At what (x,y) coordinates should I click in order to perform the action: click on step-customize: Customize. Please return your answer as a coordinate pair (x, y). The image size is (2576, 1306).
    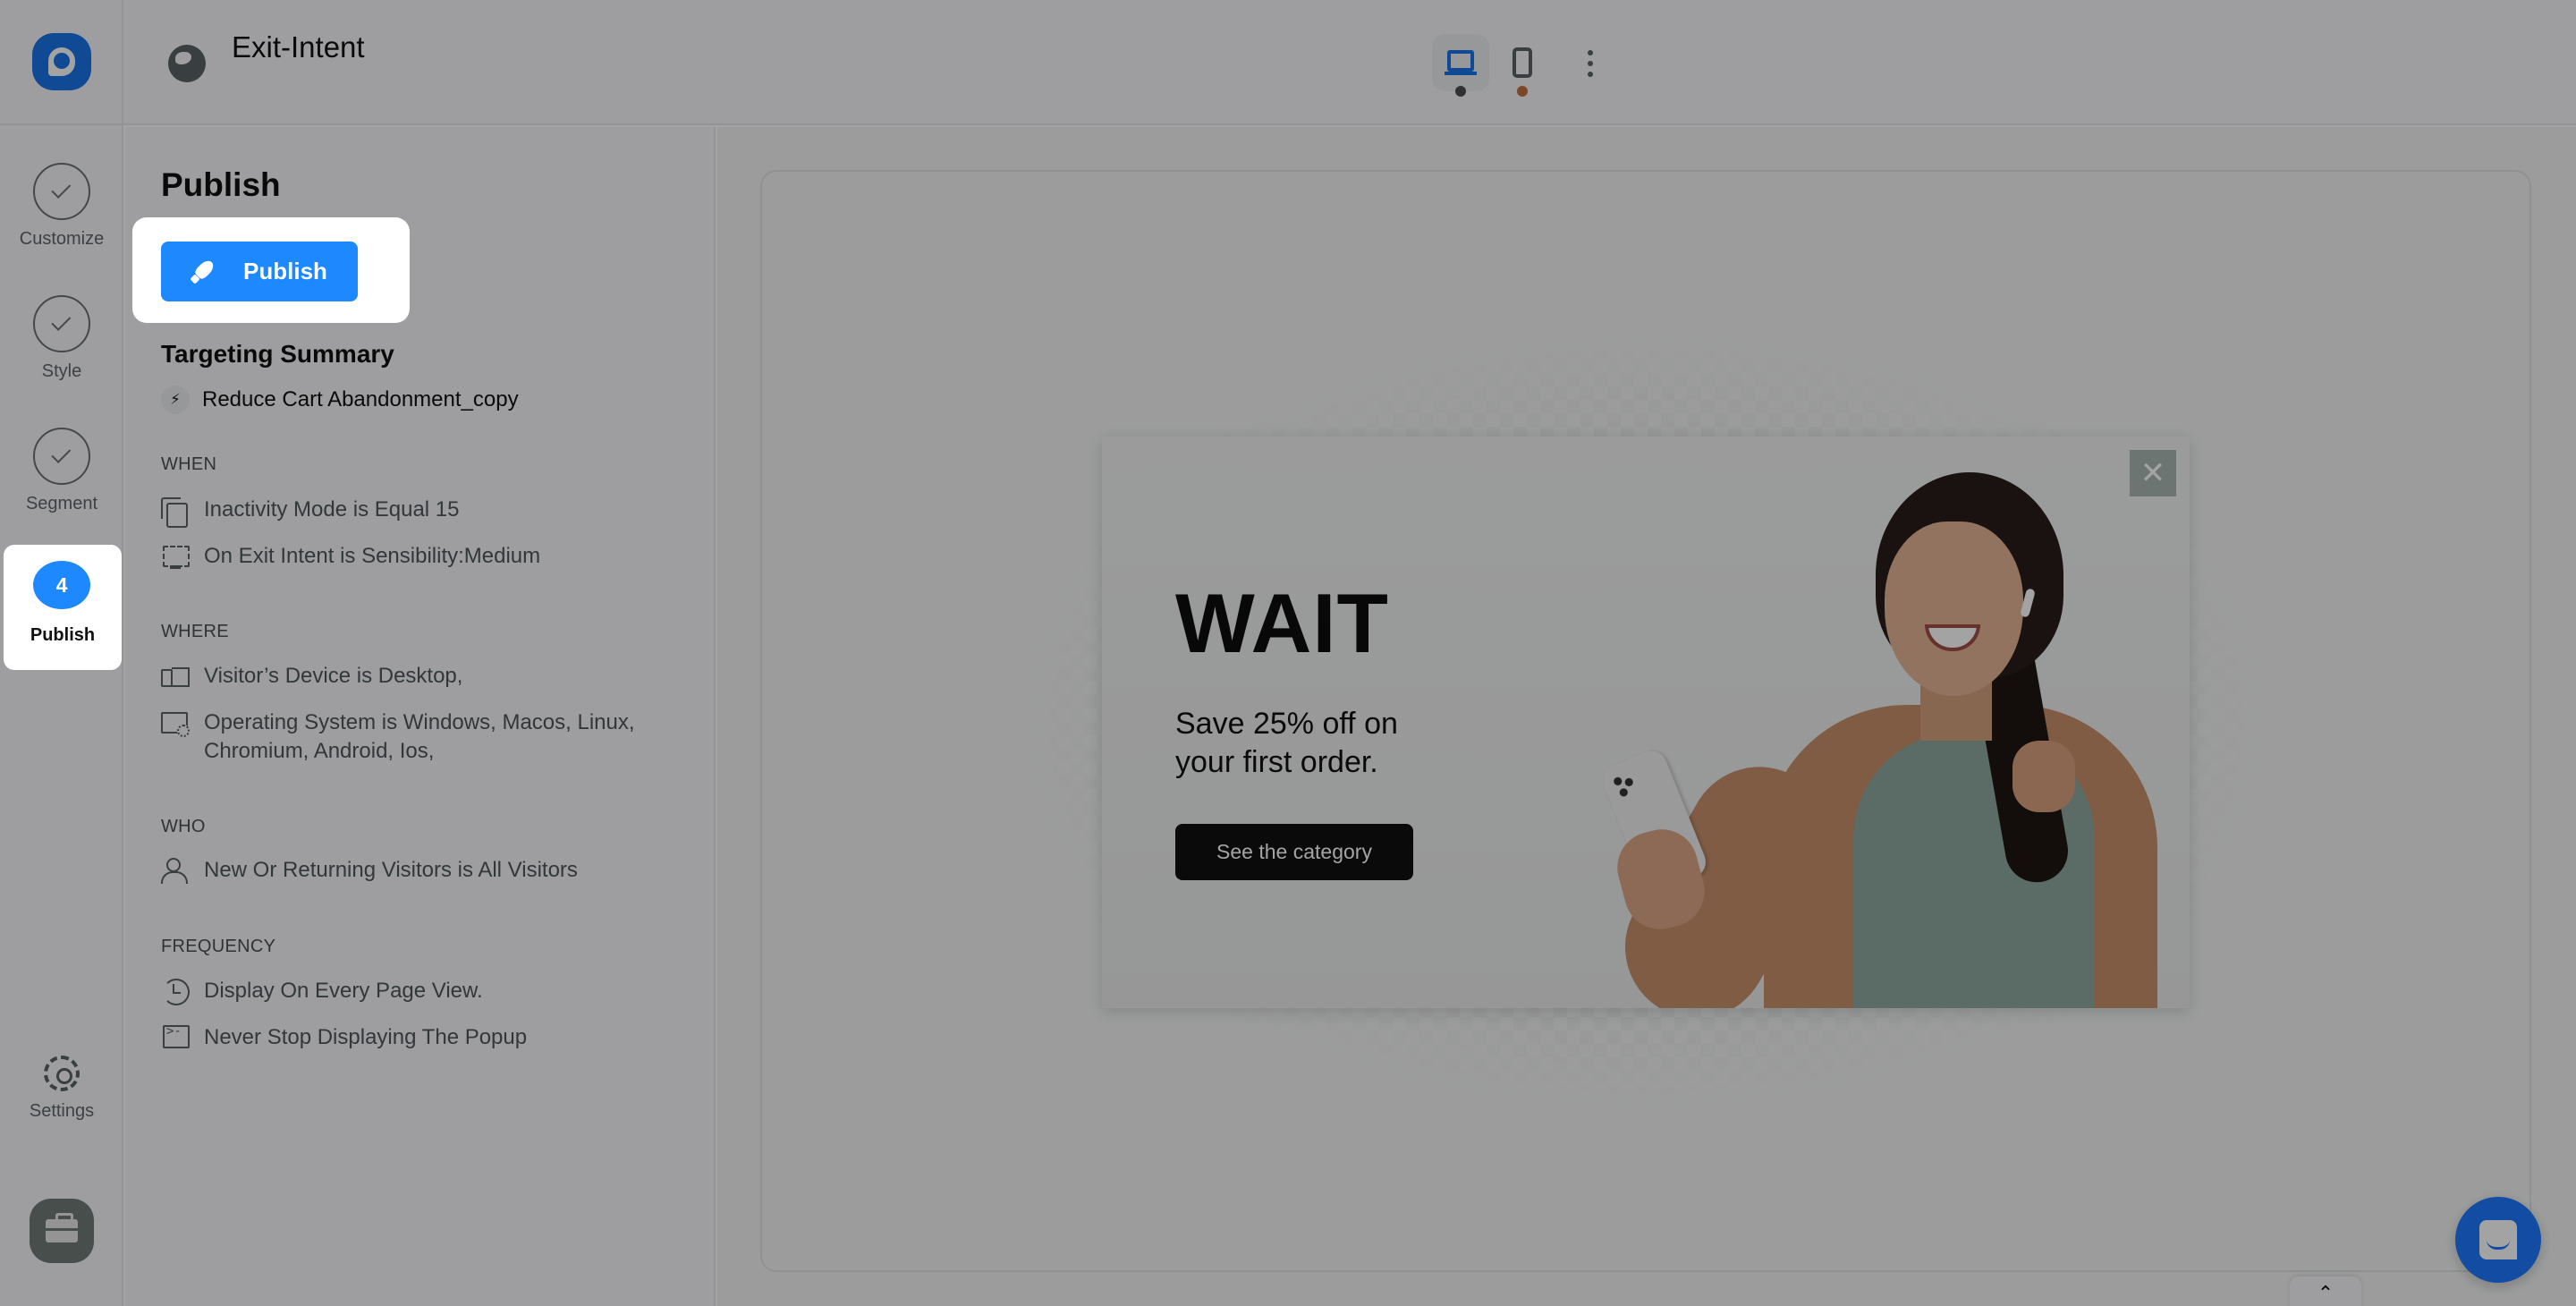
    Looking at the image, I should click on (61, 201).